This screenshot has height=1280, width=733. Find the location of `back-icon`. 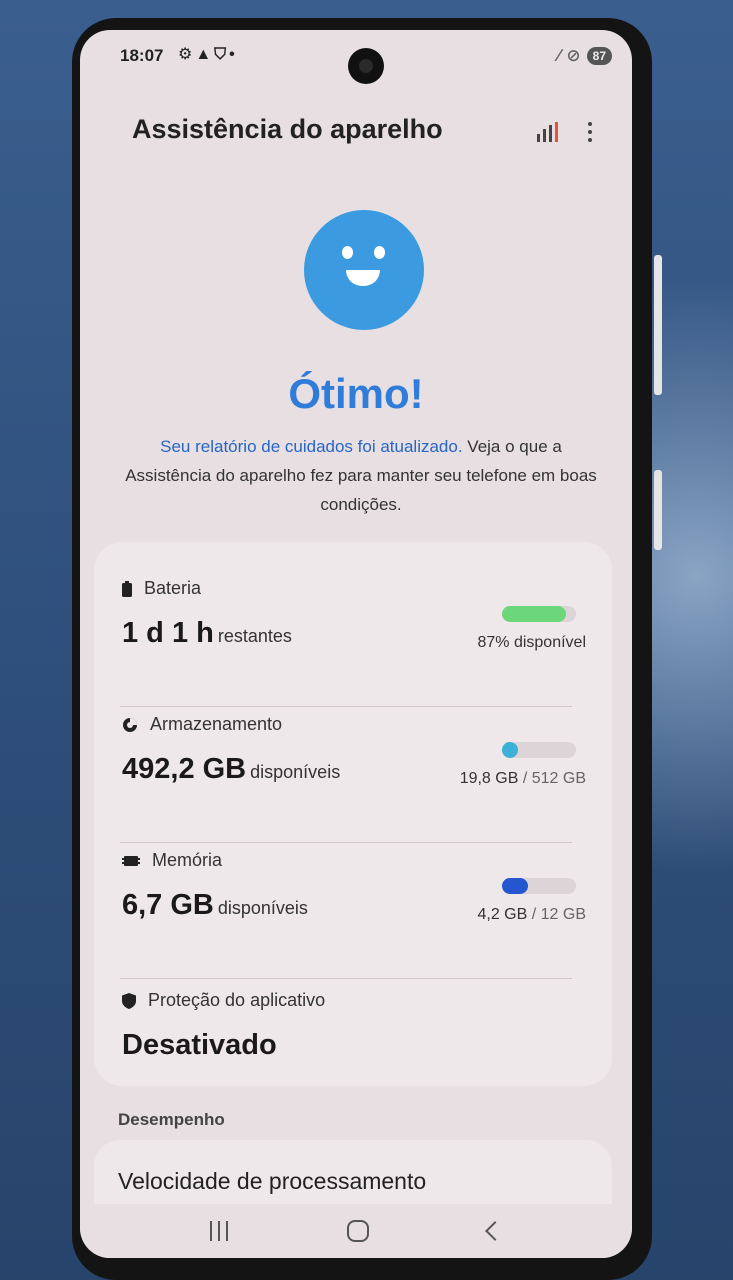

back-icon is located at coordinates (495, 1231).